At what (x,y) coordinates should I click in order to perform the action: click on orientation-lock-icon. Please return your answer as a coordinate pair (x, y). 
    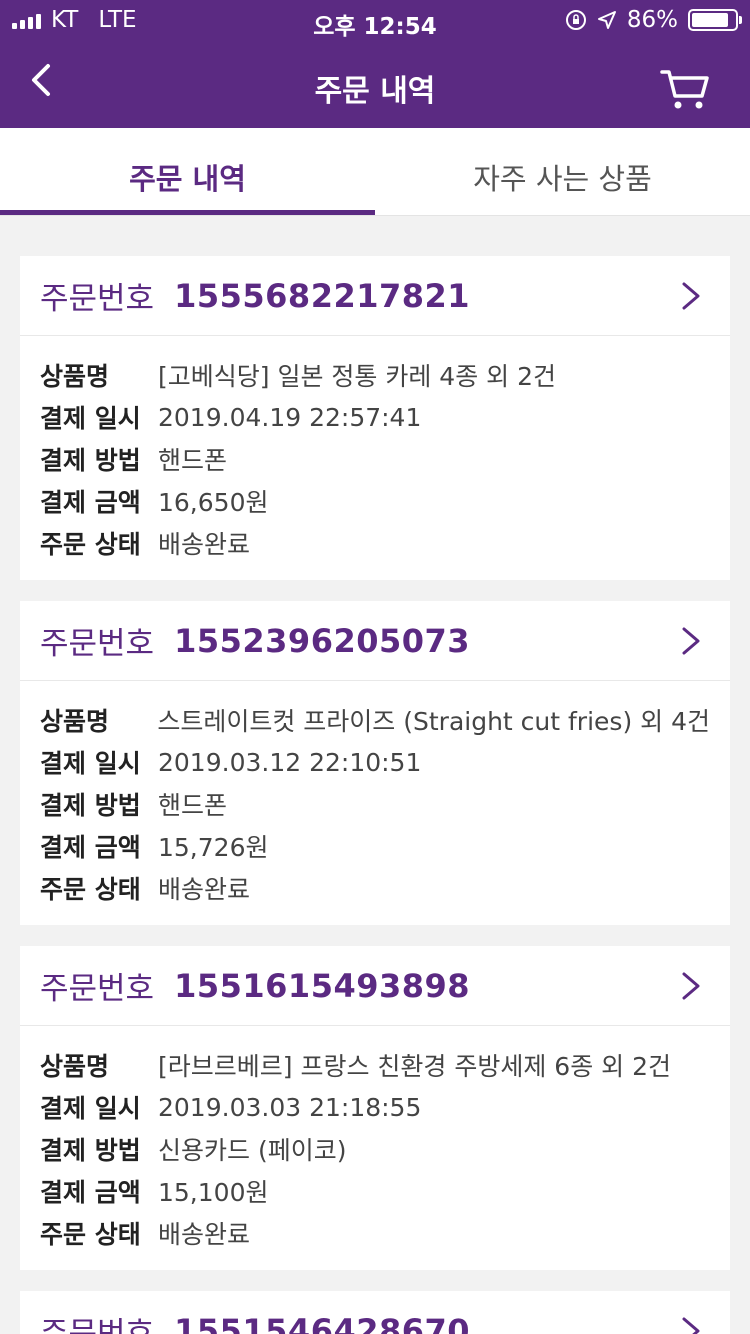
    Looking at the image, I should click on (575, 20).